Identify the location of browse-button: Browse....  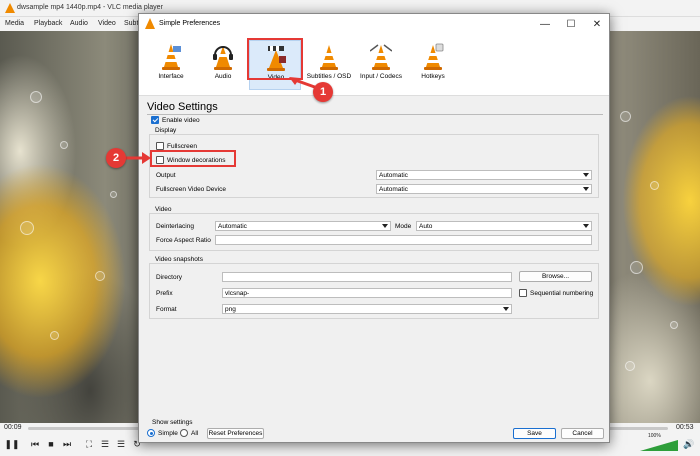
(555, 276).